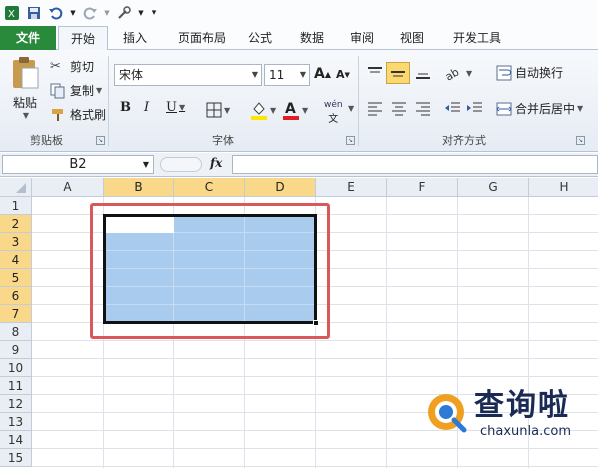 This screenshot has height=468, width=598. What do you see at coordinates (350, 140) in the screenshot?
I see `font-launcher-icon: ↘` at bounding box center [350, 140].